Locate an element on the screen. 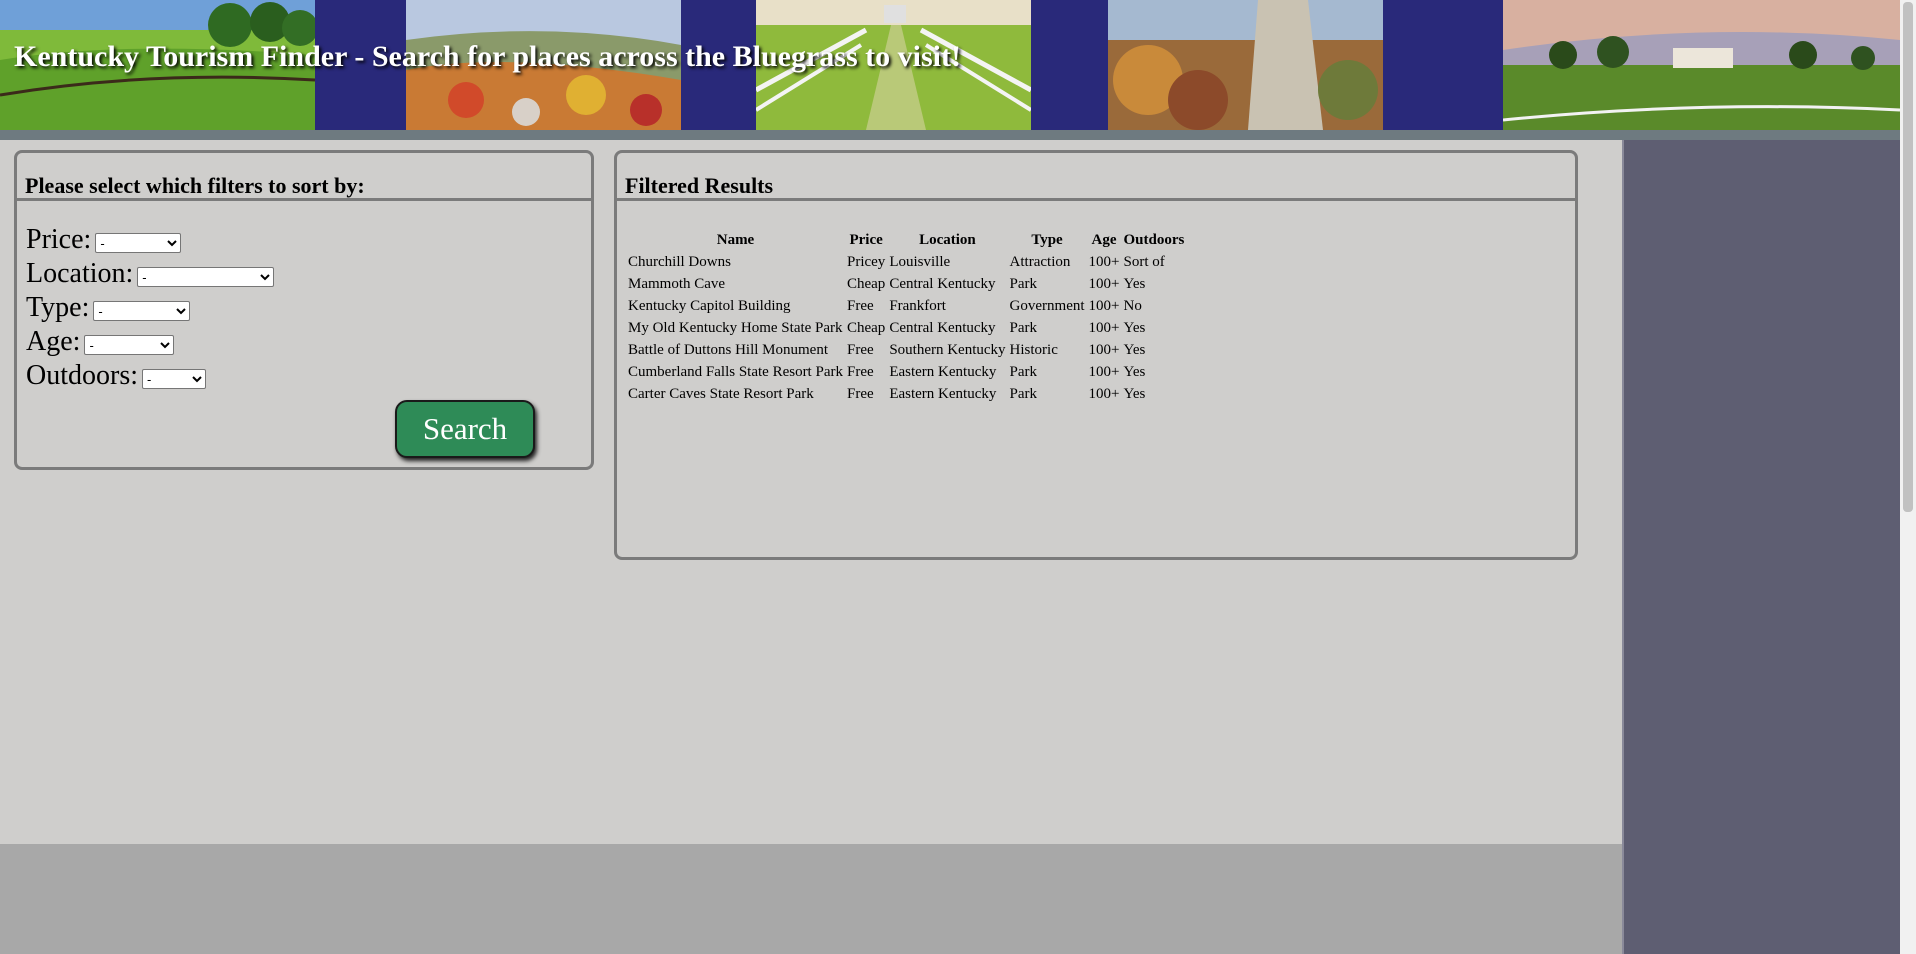 The image size is (1916, 954). search-button: Search is located at coordinates (465, 429).